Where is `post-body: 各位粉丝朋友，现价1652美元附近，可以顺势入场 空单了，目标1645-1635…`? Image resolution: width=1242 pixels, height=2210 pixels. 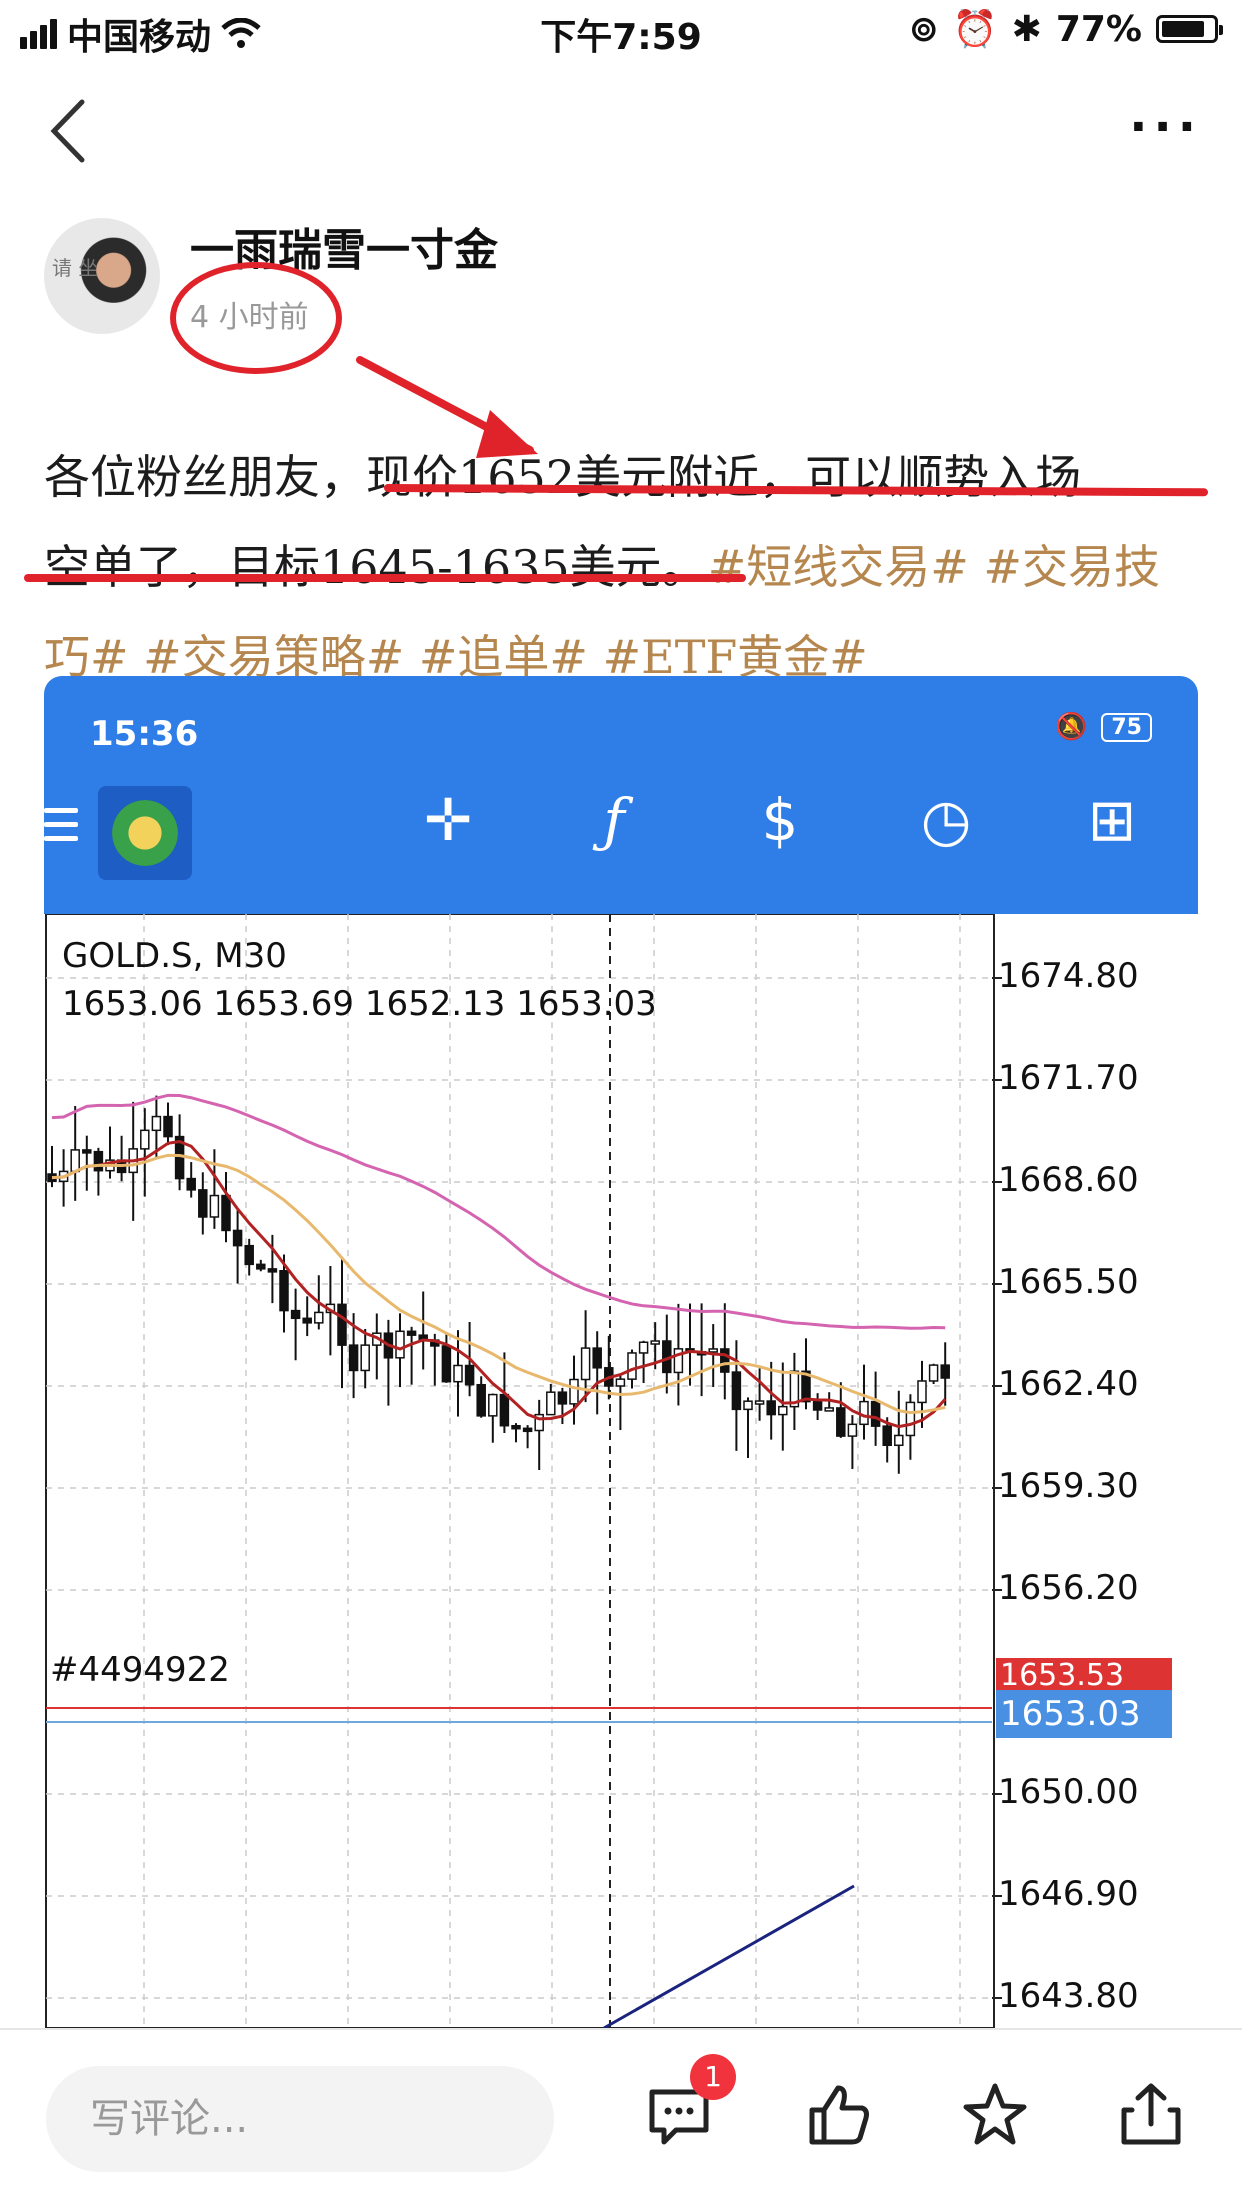 post-body: 各位粉丝朋友，现价1652美元附近，可以顺势入场 空单了，目标1645-1635… is located at coordinates (624, 567).